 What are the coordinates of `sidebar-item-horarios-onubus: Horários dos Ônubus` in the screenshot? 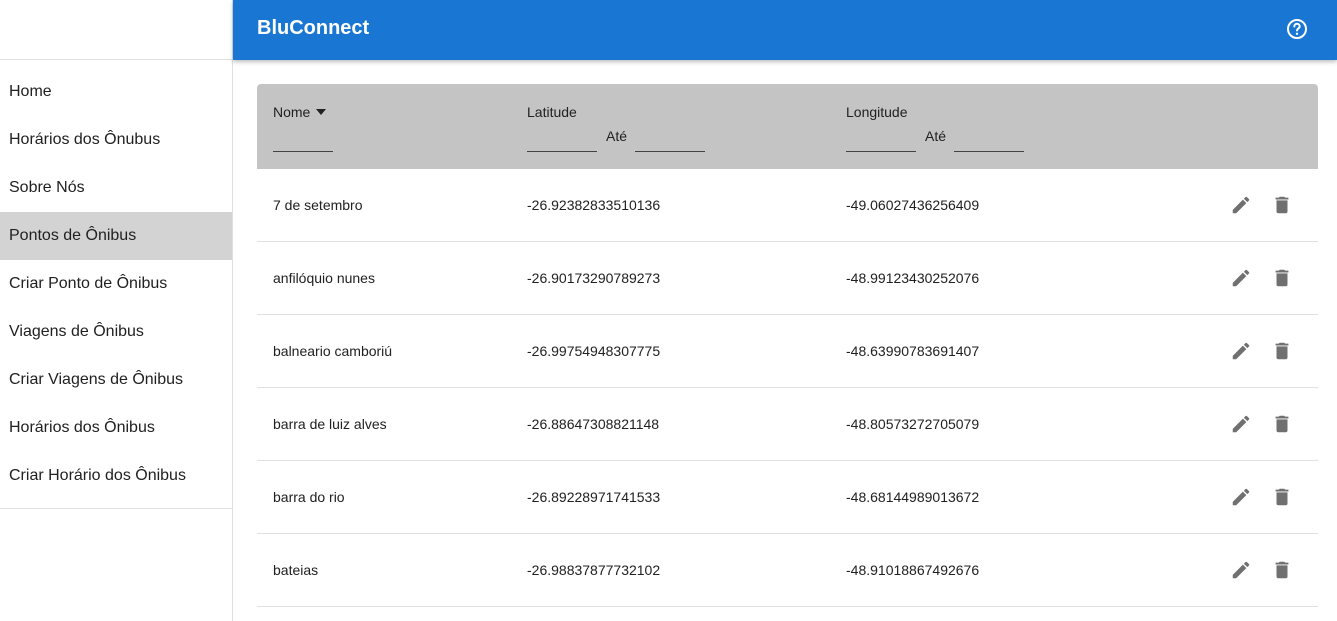 It's located at (116, 140).